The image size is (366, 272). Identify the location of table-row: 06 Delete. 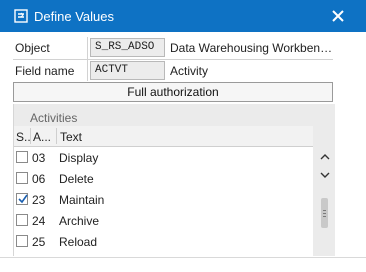
(163, 178).